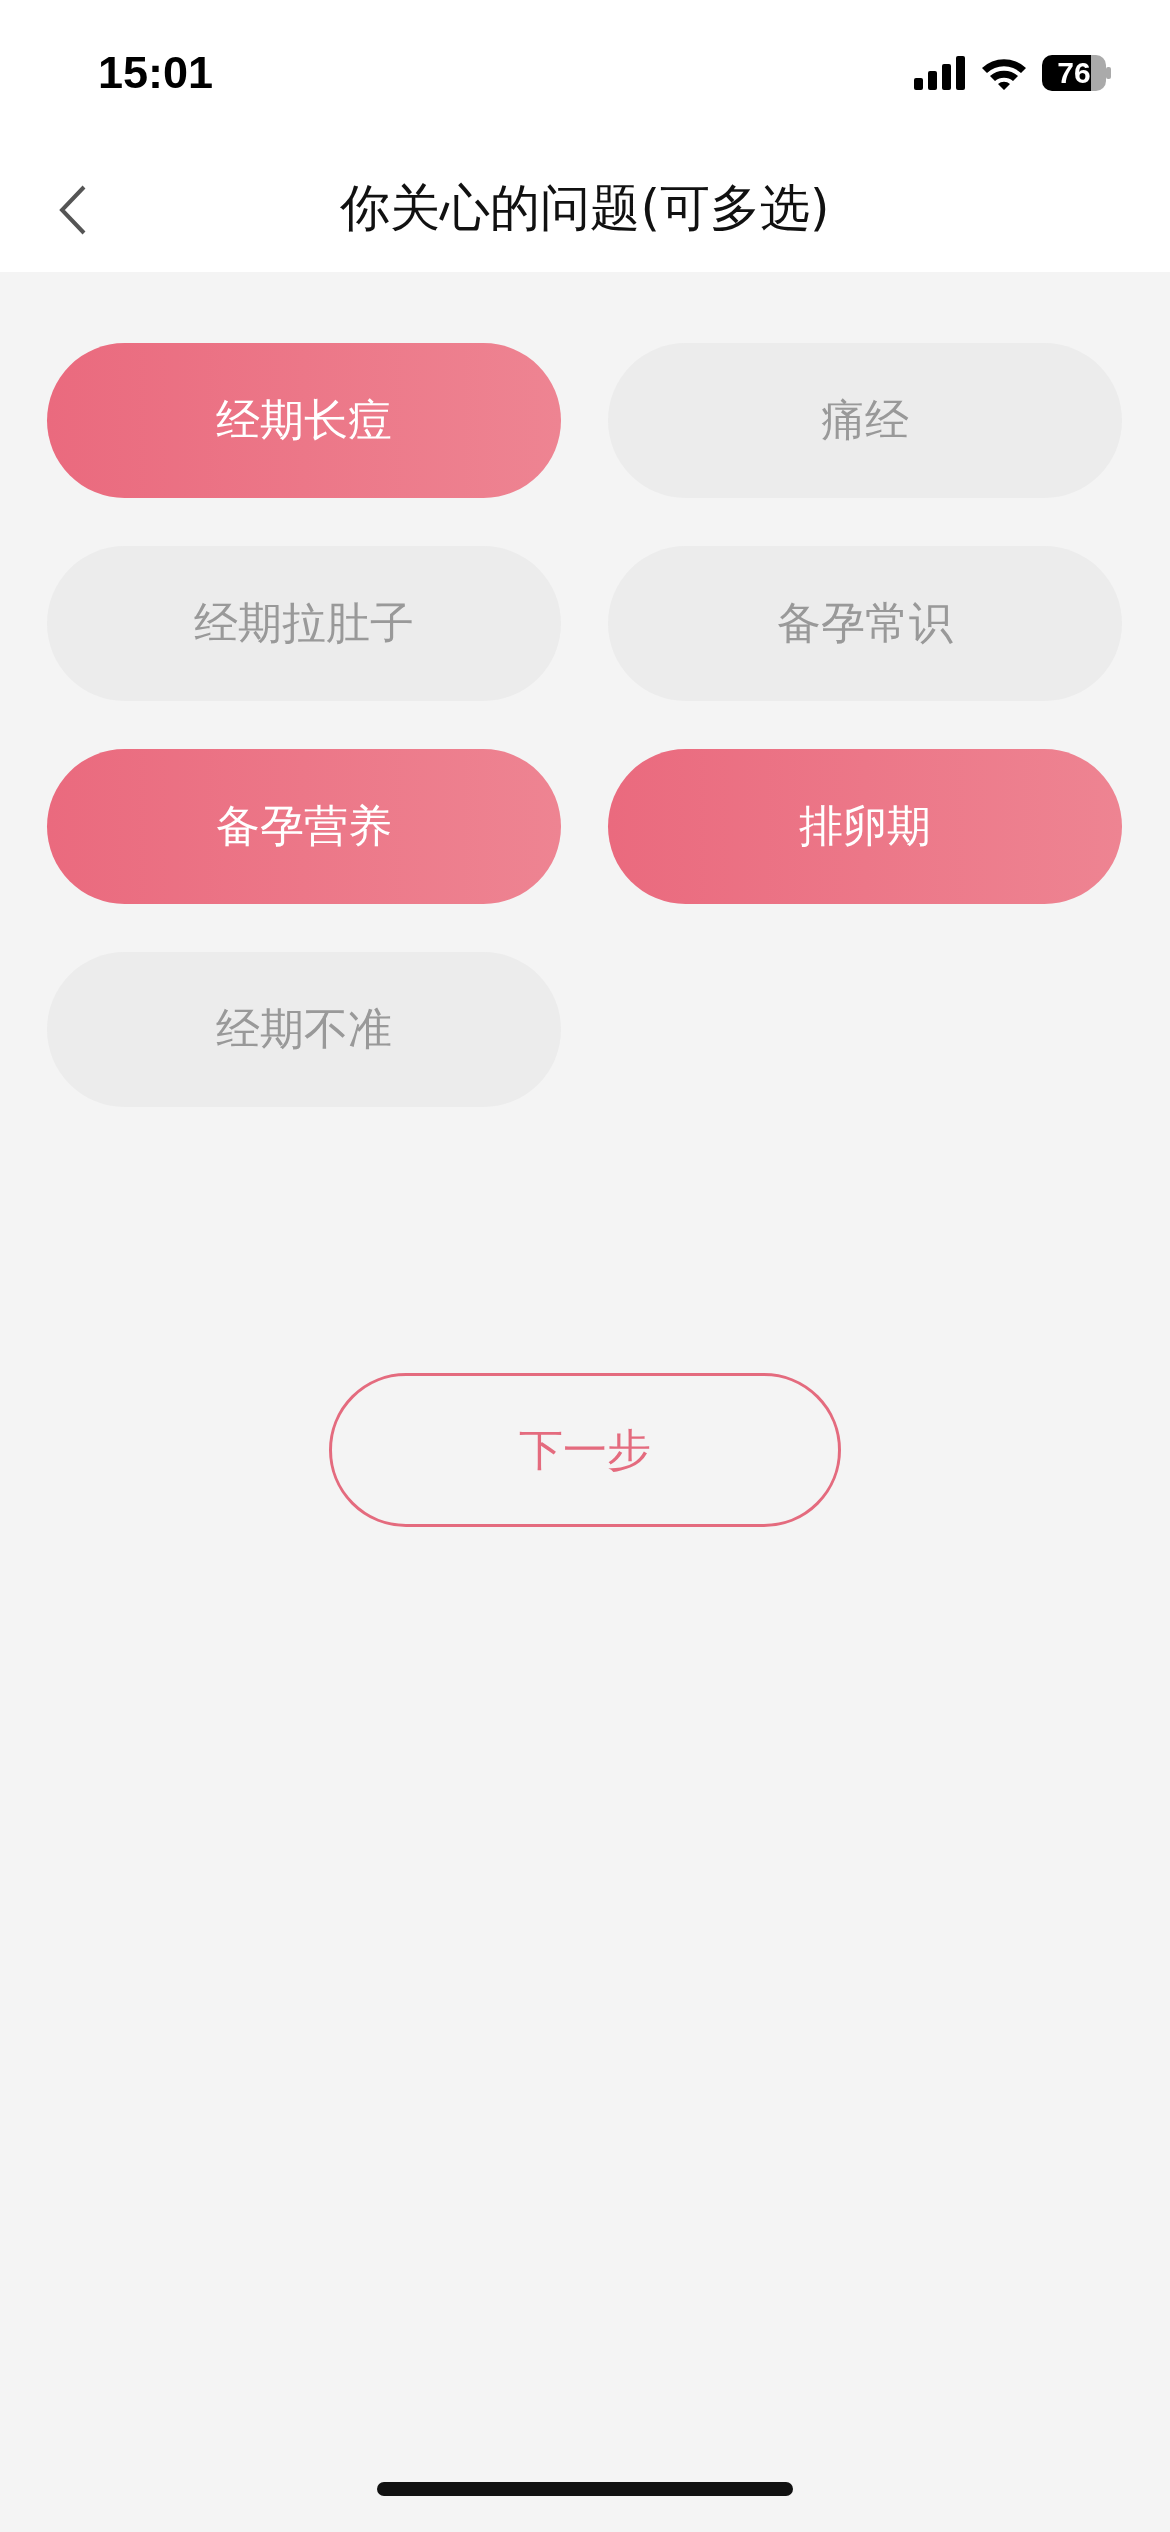  What do you see at coordinates (865, 623) in the screenshot?
I see `option-chip: 备孕常识` at bounding box center [865, 623].